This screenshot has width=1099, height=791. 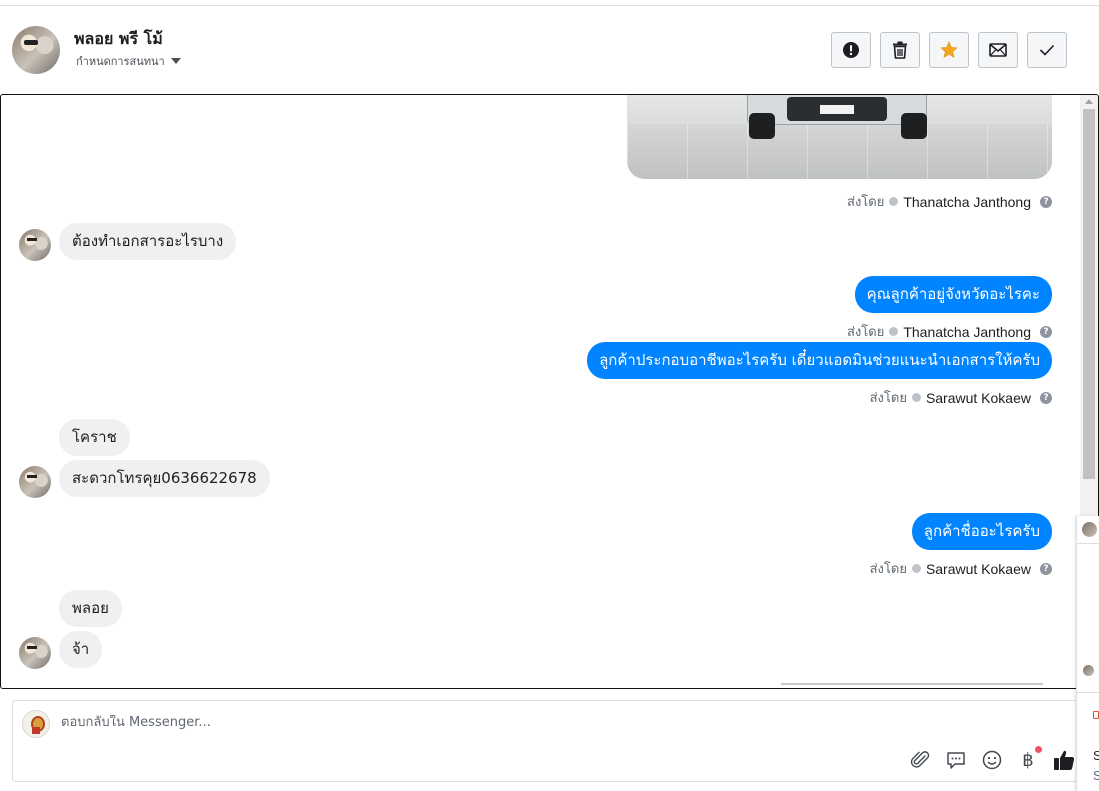 What do you see at coordinates (1088, 692) in the screenshot?
I see `side-panel-divider` at bounding box center [1088, 692].